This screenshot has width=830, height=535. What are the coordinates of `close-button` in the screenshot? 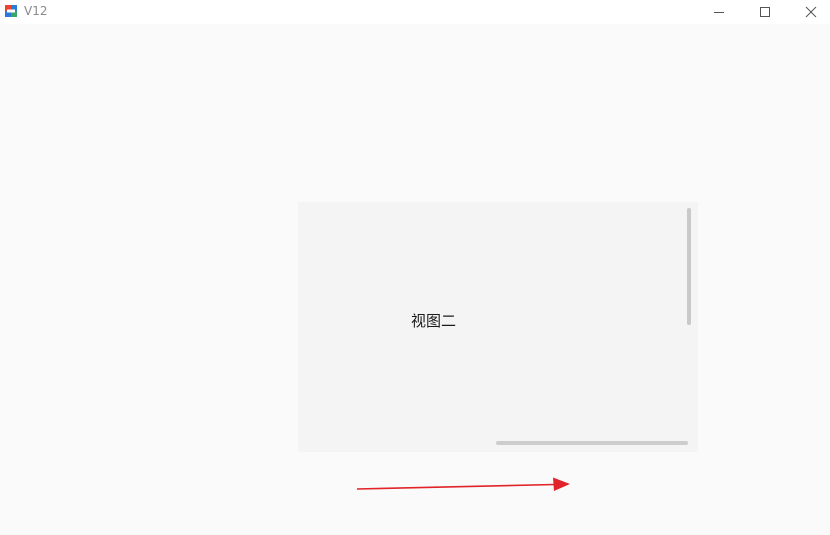 It's located at (809, 12).